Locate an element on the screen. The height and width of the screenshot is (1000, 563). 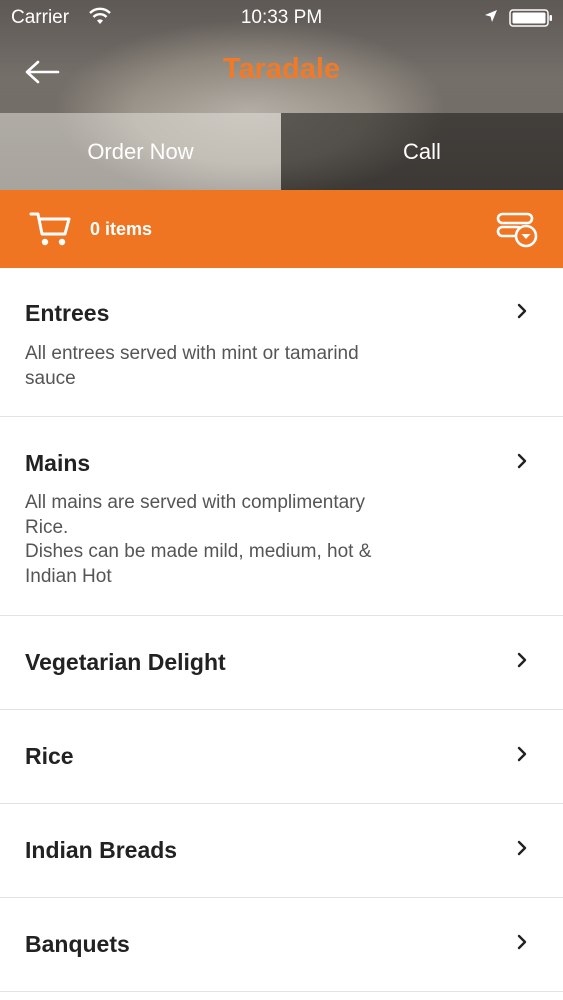
status-time: 10:33 PM is located at coordinates (281, 17).